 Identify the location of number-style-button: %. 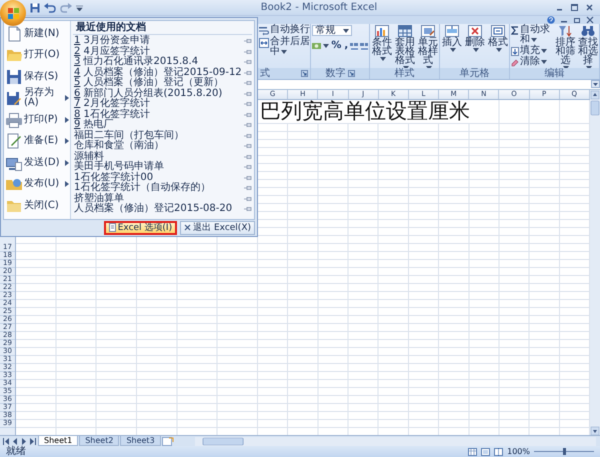
(336, 46).